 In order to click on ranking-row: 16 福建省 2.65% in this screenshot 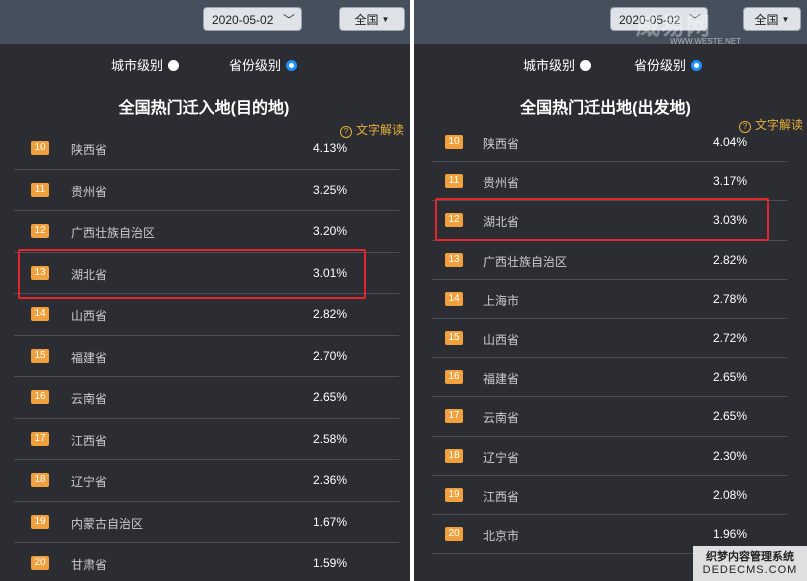, I will do `click(609, 378)`.